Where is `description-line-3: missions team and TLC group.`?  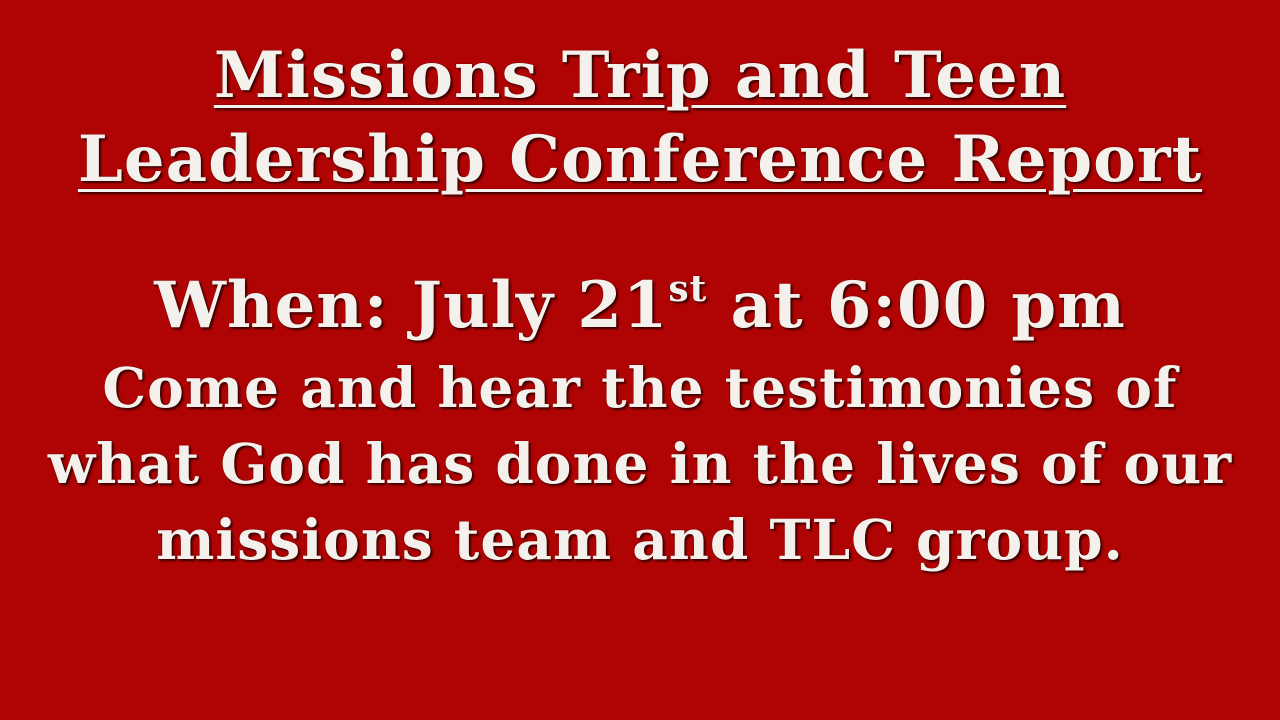 description-line-3: missions team and TLC group. is located at coordinates (640, 539).